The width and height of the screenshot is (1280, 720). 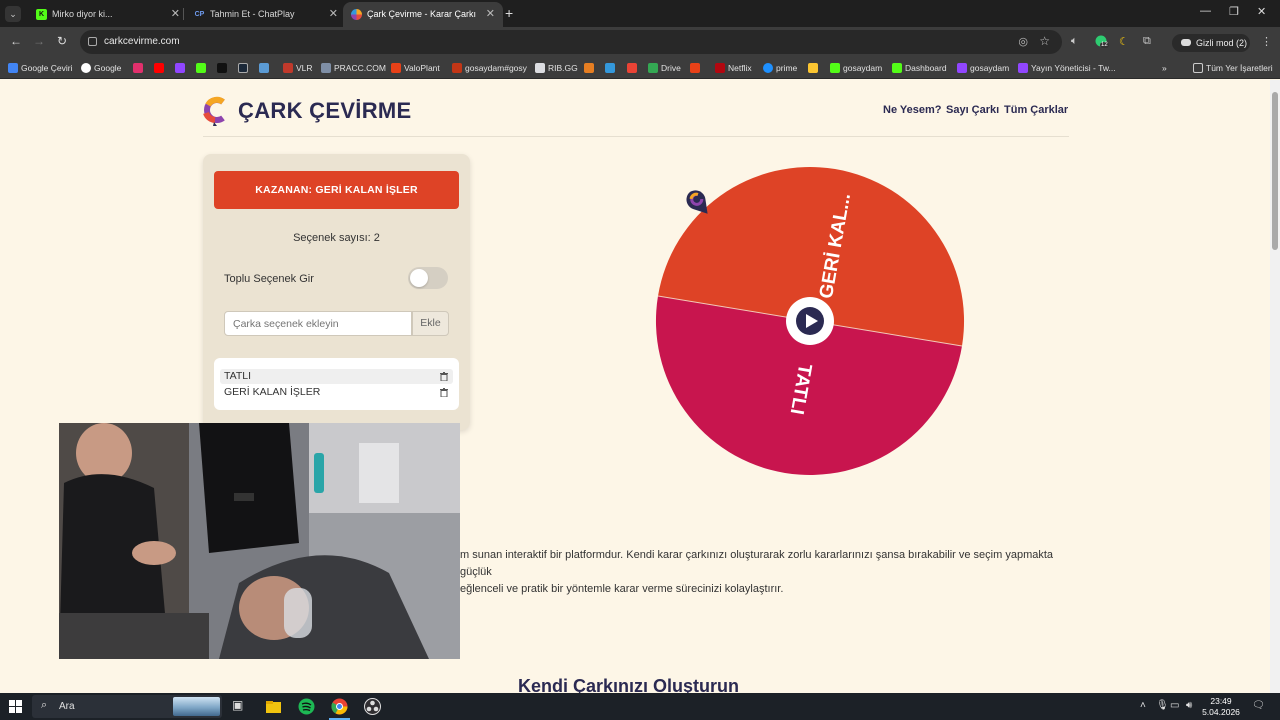 I want to click on bookmark-netflix: Netflix, so click(x=733, y=68).